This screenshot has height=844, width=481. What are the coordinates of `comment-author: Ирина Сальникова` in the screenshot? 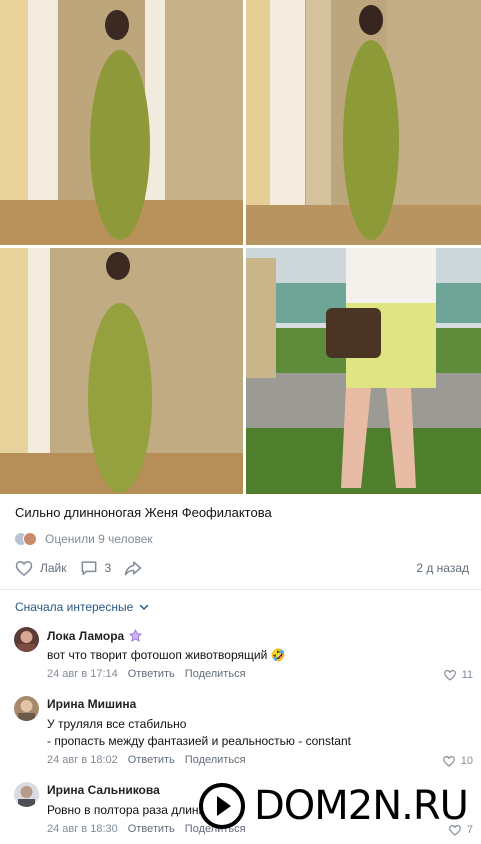 It's located at (103, 790).